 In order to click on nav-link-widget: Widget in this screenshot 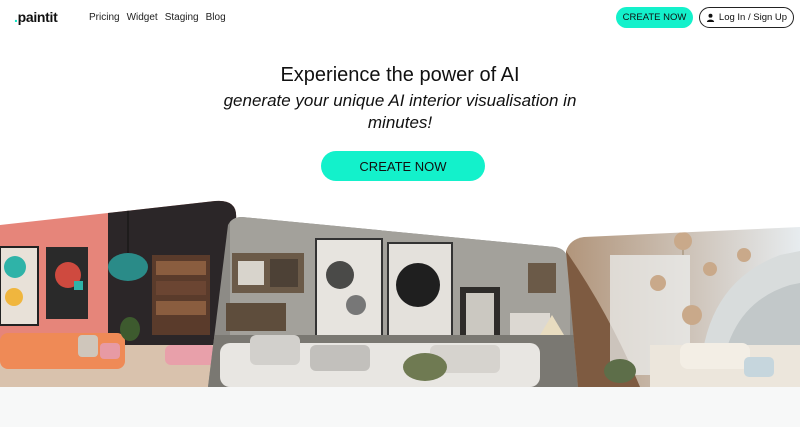, I will do `click(142, 17)`.